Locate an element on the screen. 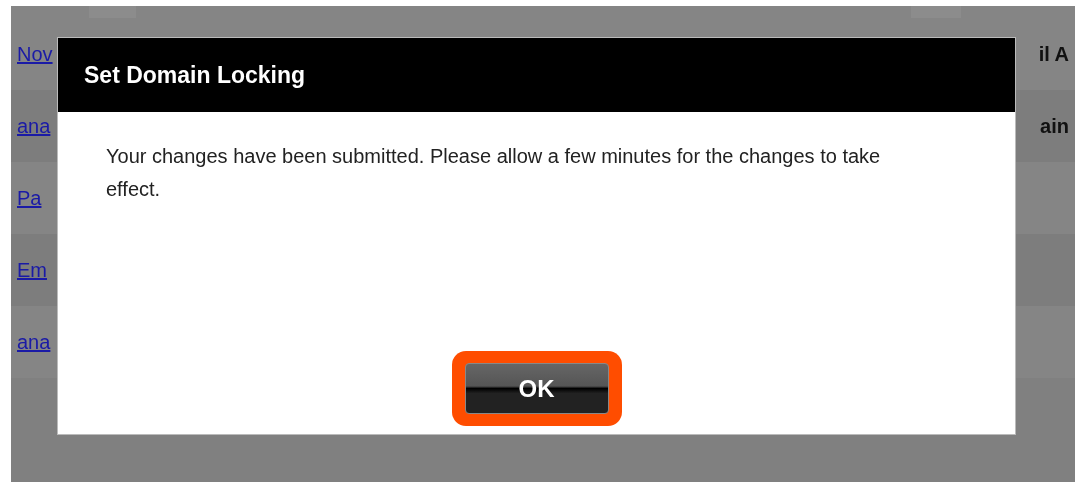 The image size is (1075, 482). dialog-message: Your changes have been submitted. Please allow a few minutes for the changes to take effect. is located at coordinates (494, 173).